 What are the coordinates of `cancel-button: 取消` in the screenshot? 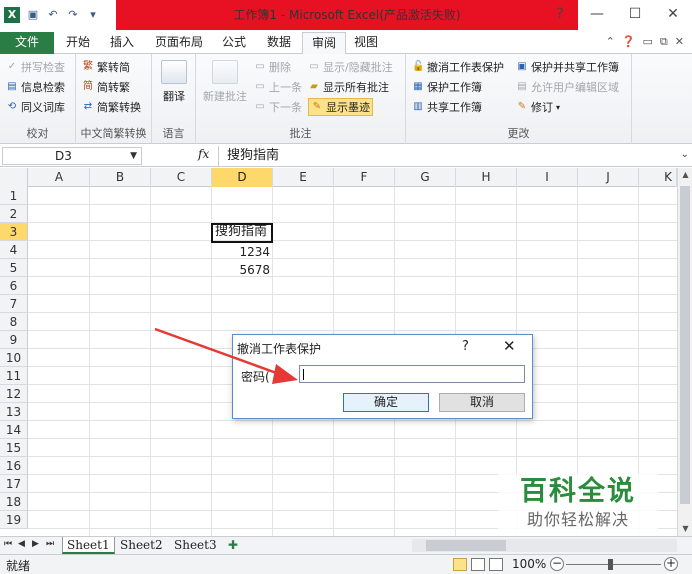 It's located at (482, 402).